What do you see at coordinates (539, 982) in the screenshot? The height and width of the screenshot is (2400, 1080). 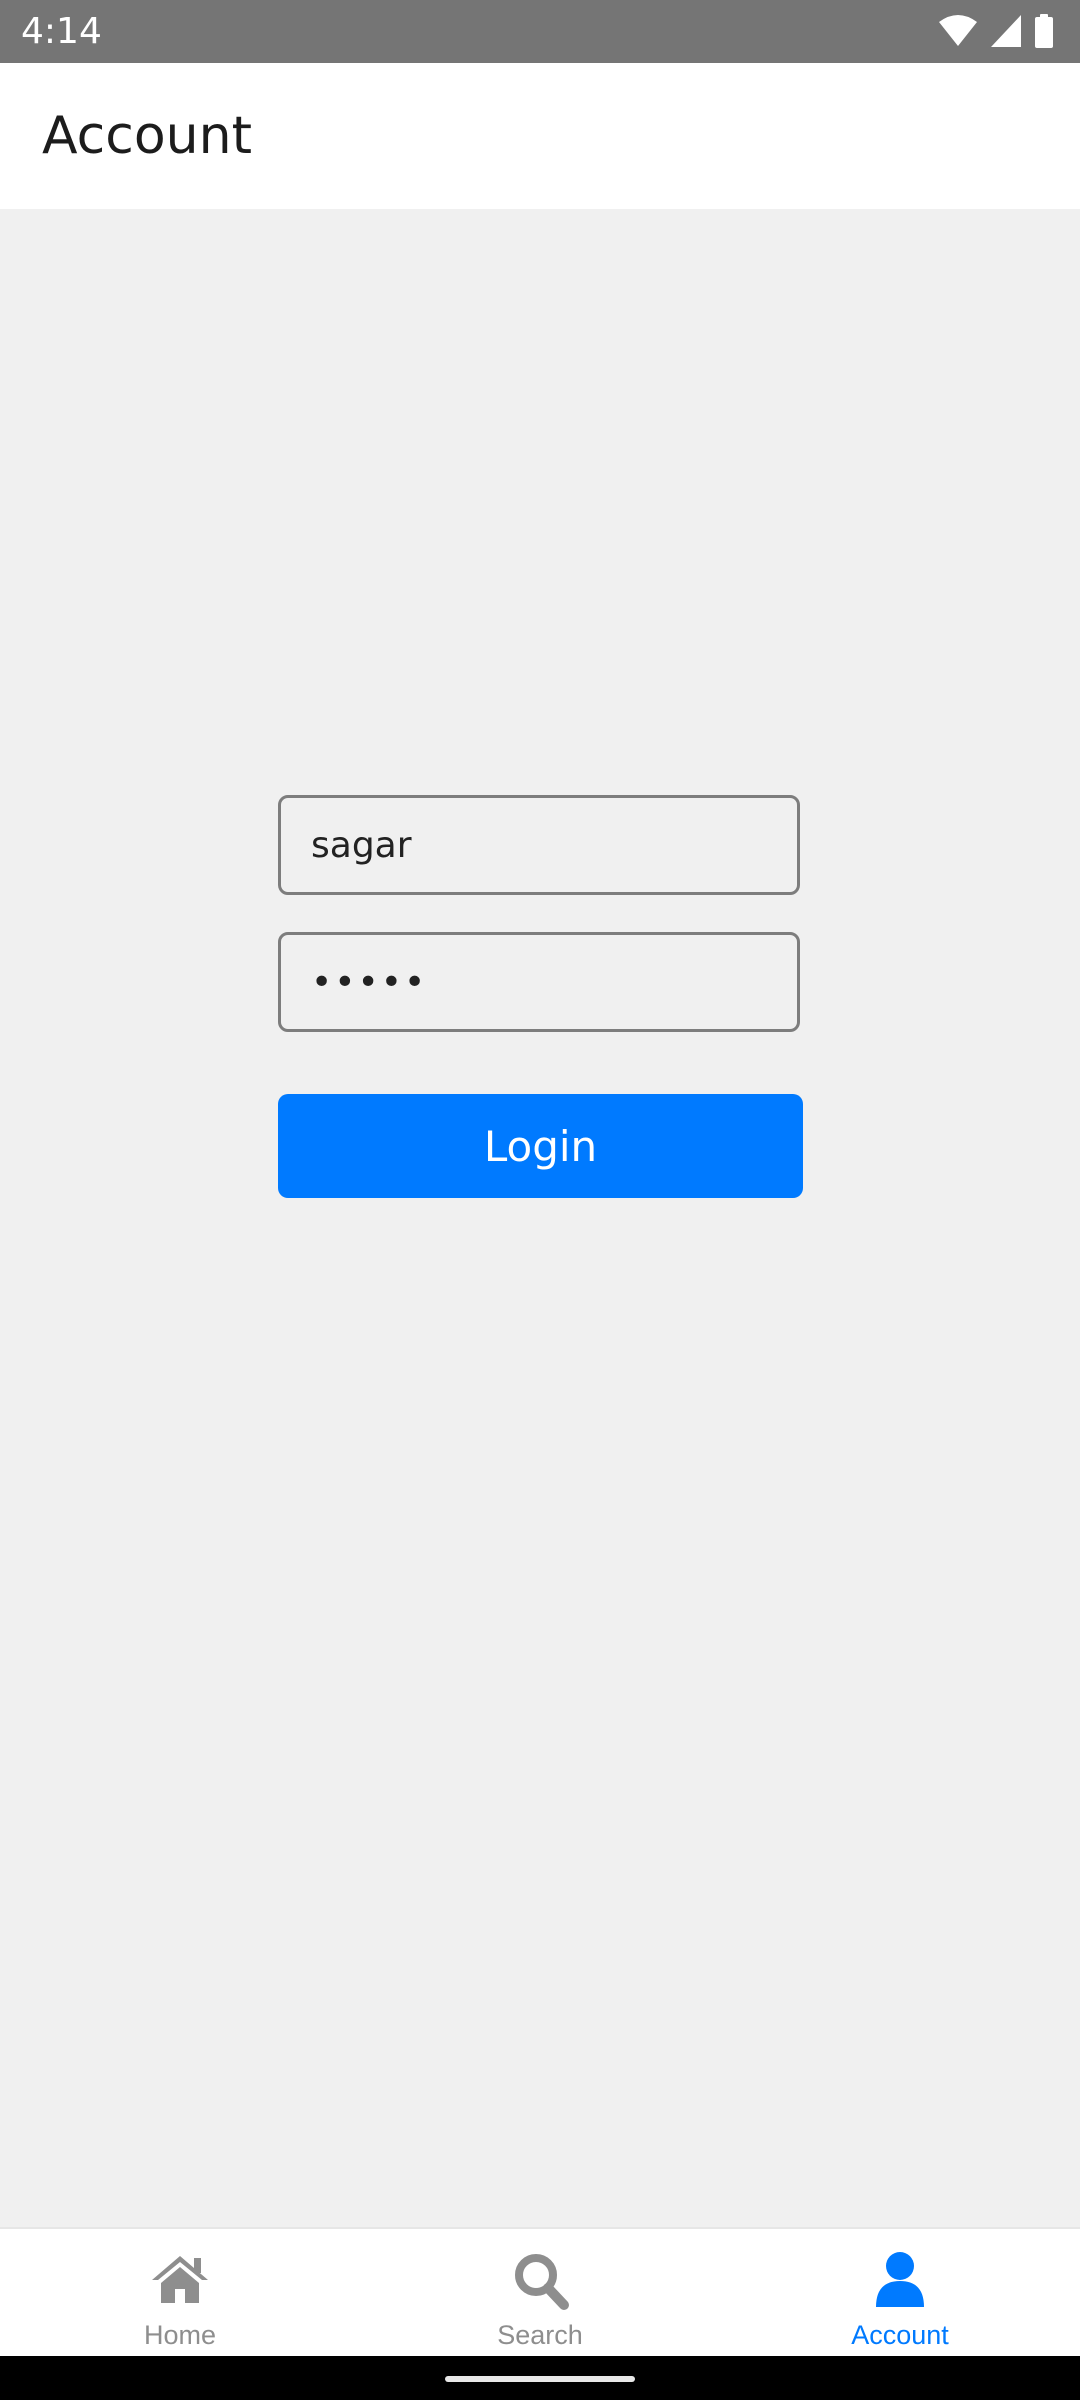 I see `password-field` at bounding box center [539, 982].